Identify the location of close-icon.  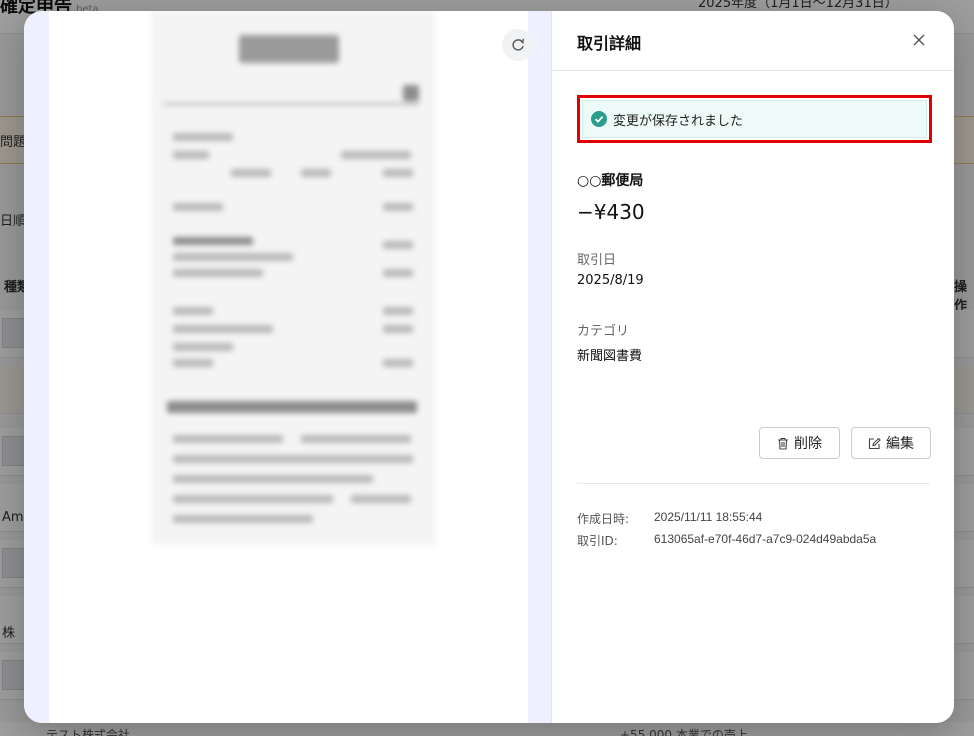
(919, 40).